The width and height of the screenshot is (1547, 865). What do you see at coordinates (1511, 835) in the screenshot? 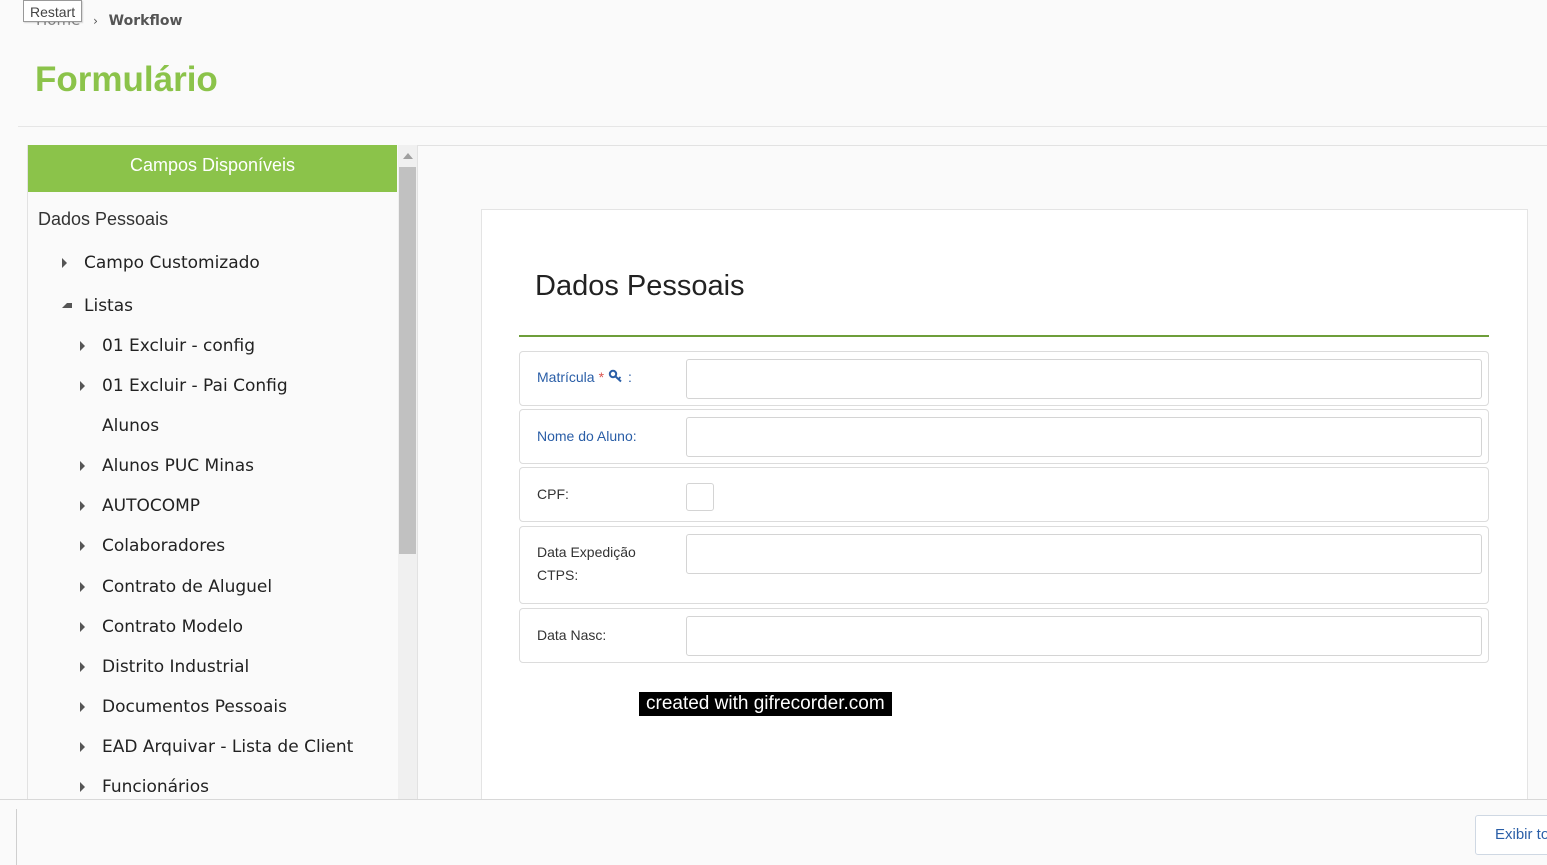
I see `exibir-button: Exibir to` at bounding box center [1511, 835].